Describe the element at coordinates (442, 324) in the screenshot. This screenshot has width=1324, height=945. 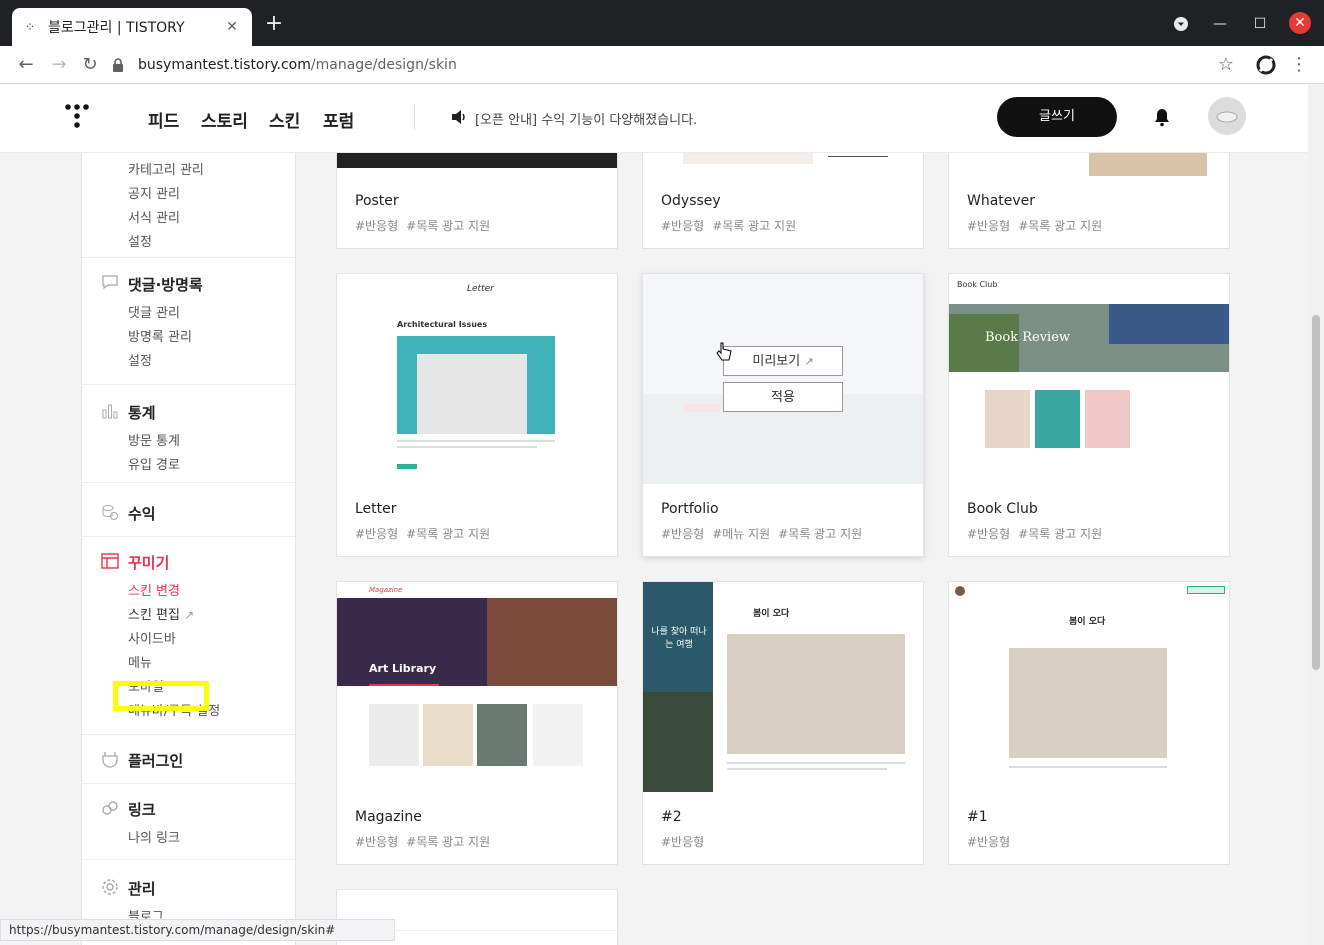
I see `thumb-letter-heading: Architectural Issues` at that location.